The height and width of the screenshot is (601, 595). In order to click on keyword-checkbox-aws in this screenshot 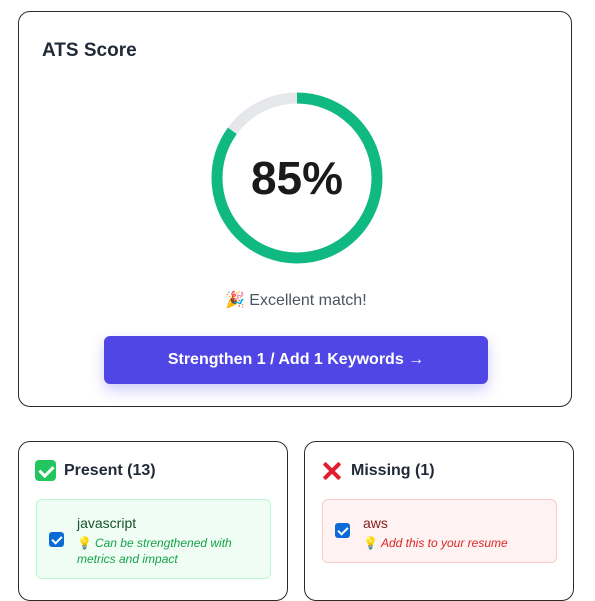, I will do `click(342, 530)`.